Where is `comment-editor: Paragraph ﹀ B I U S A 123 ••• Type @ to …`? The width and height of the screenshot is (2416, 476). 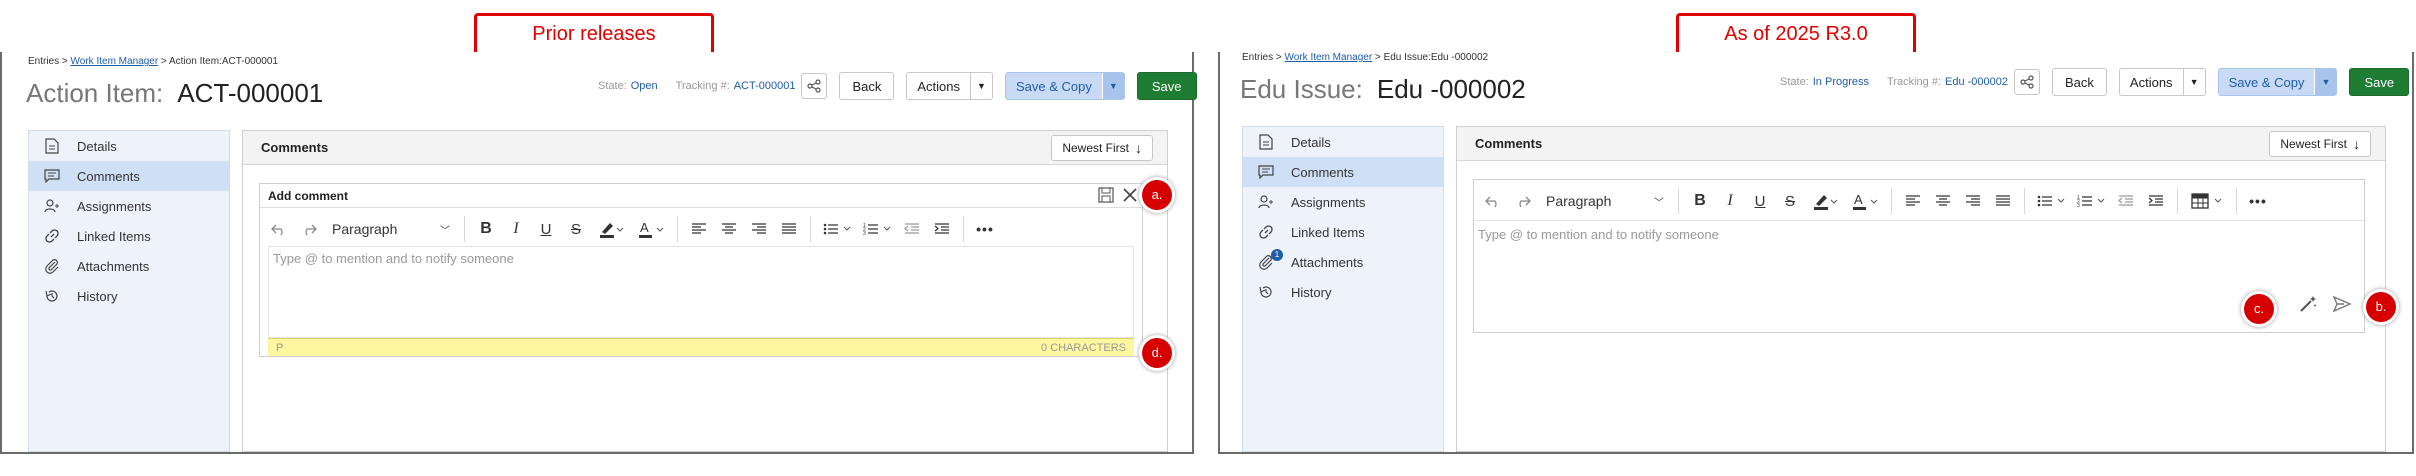
comment-editor: Paragraph ﹀ B I U S A 123 ••• Type @ to … is located at coordinates (1919, 256).